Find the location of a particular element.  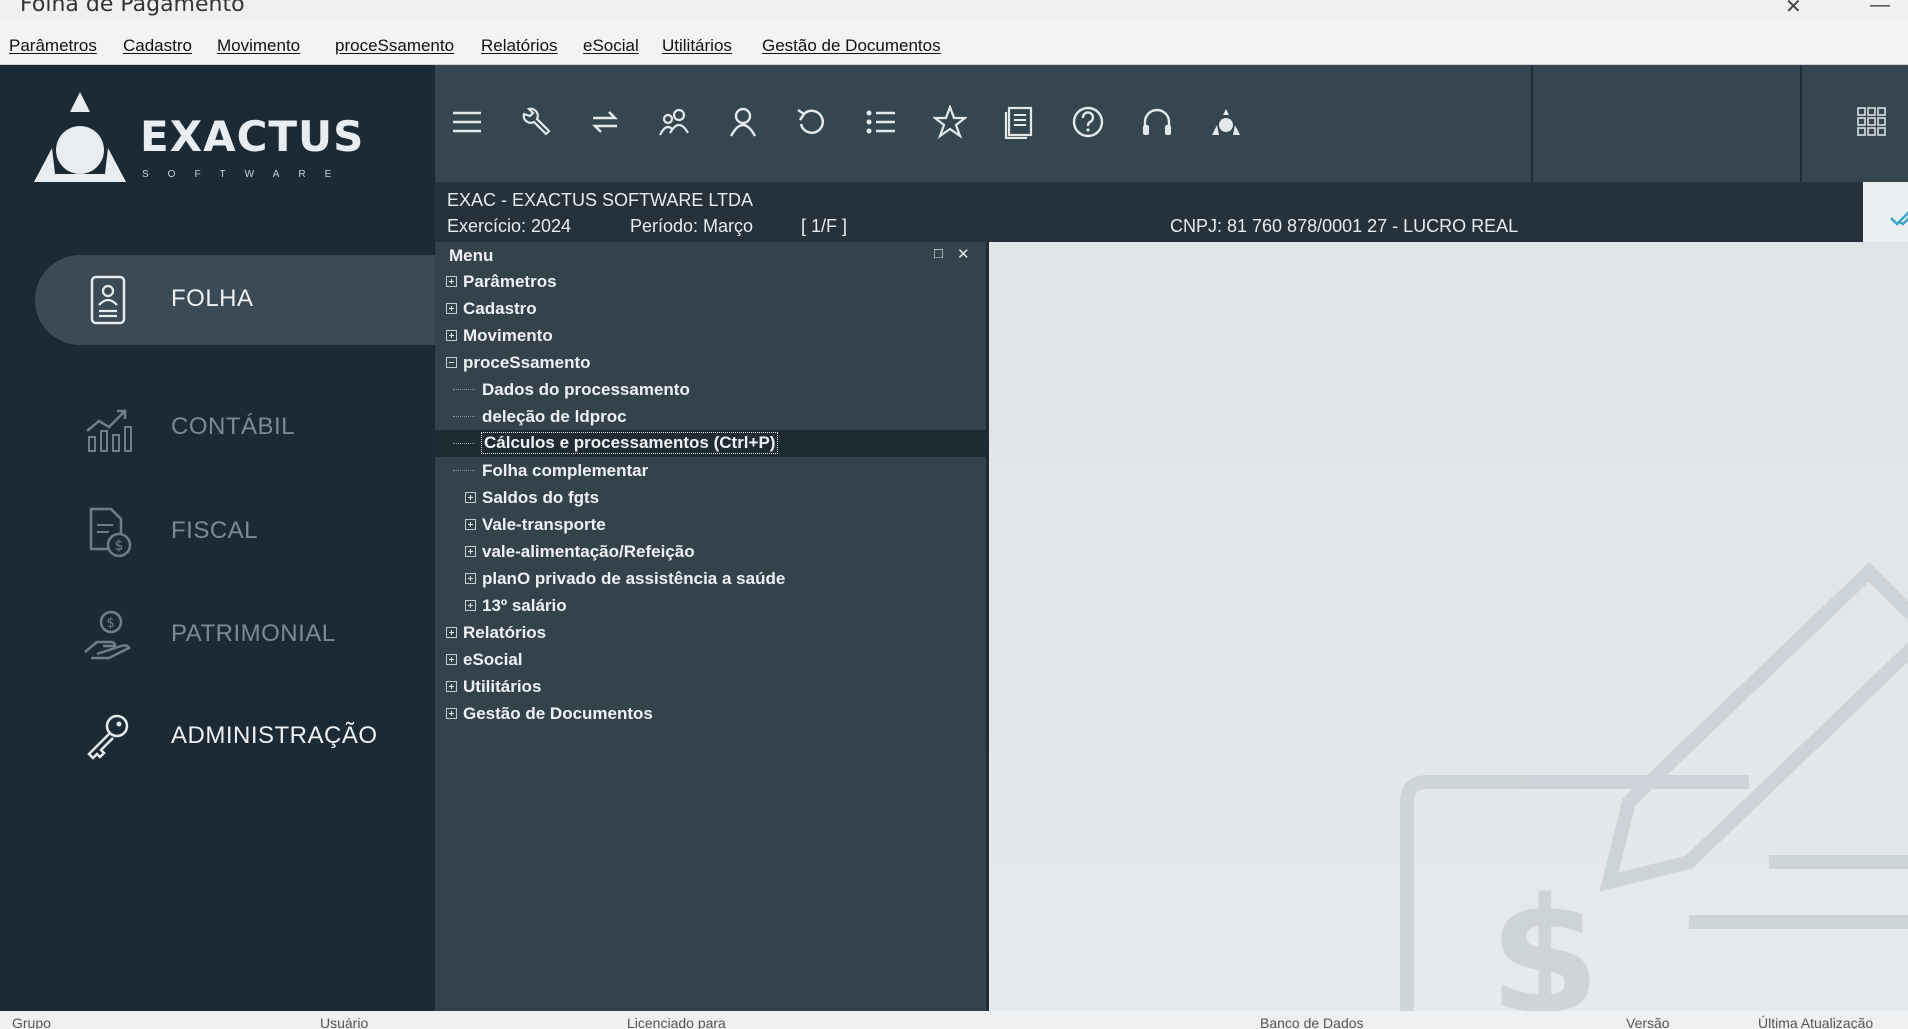

menu-processamento: proceSsamento is located at coordinates (394, 46).